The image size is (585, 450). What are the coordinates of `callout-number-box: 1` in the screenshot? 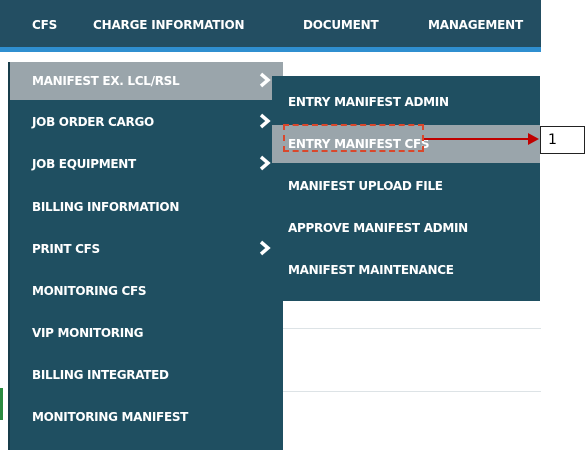 It's located at (562, 140).